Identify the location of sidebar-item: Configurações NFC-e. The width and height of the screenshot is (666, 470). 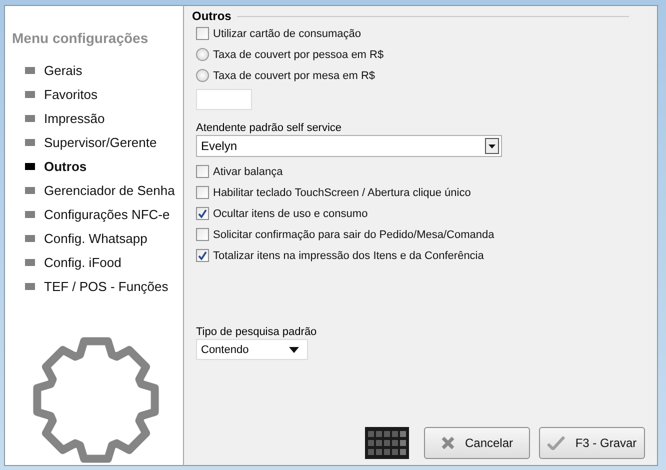
(94, 214).